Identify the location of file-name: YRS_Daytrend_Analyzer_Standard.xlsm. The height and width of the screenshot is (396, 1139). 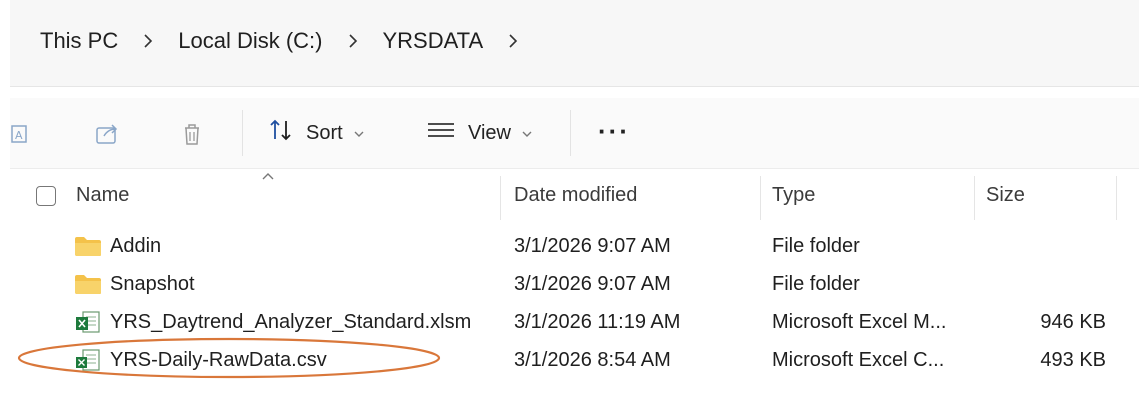
(291, 322).